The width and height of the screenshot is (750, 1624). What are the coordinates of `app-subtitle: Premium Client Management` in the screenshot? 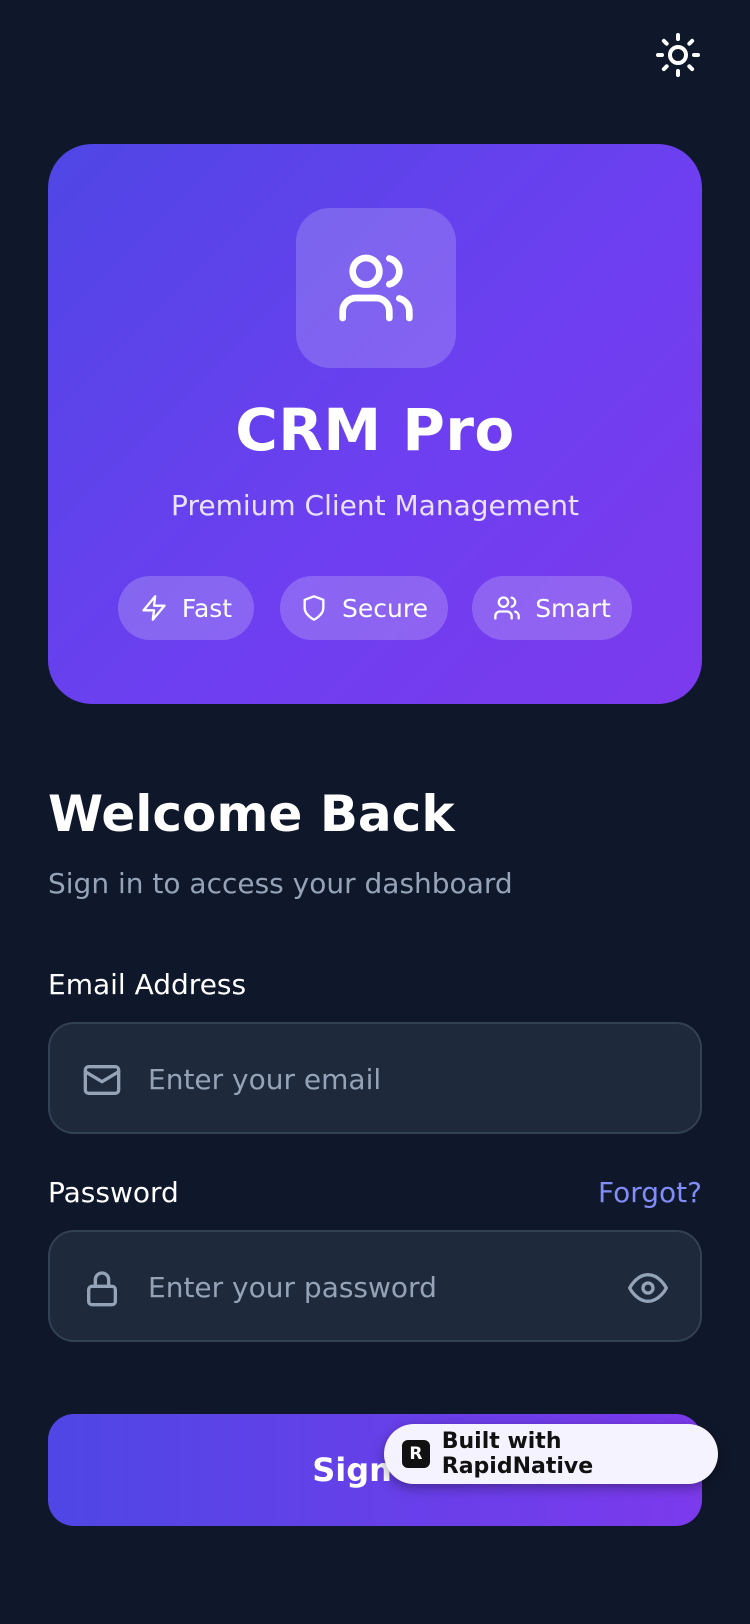 It's located at (375, 505).